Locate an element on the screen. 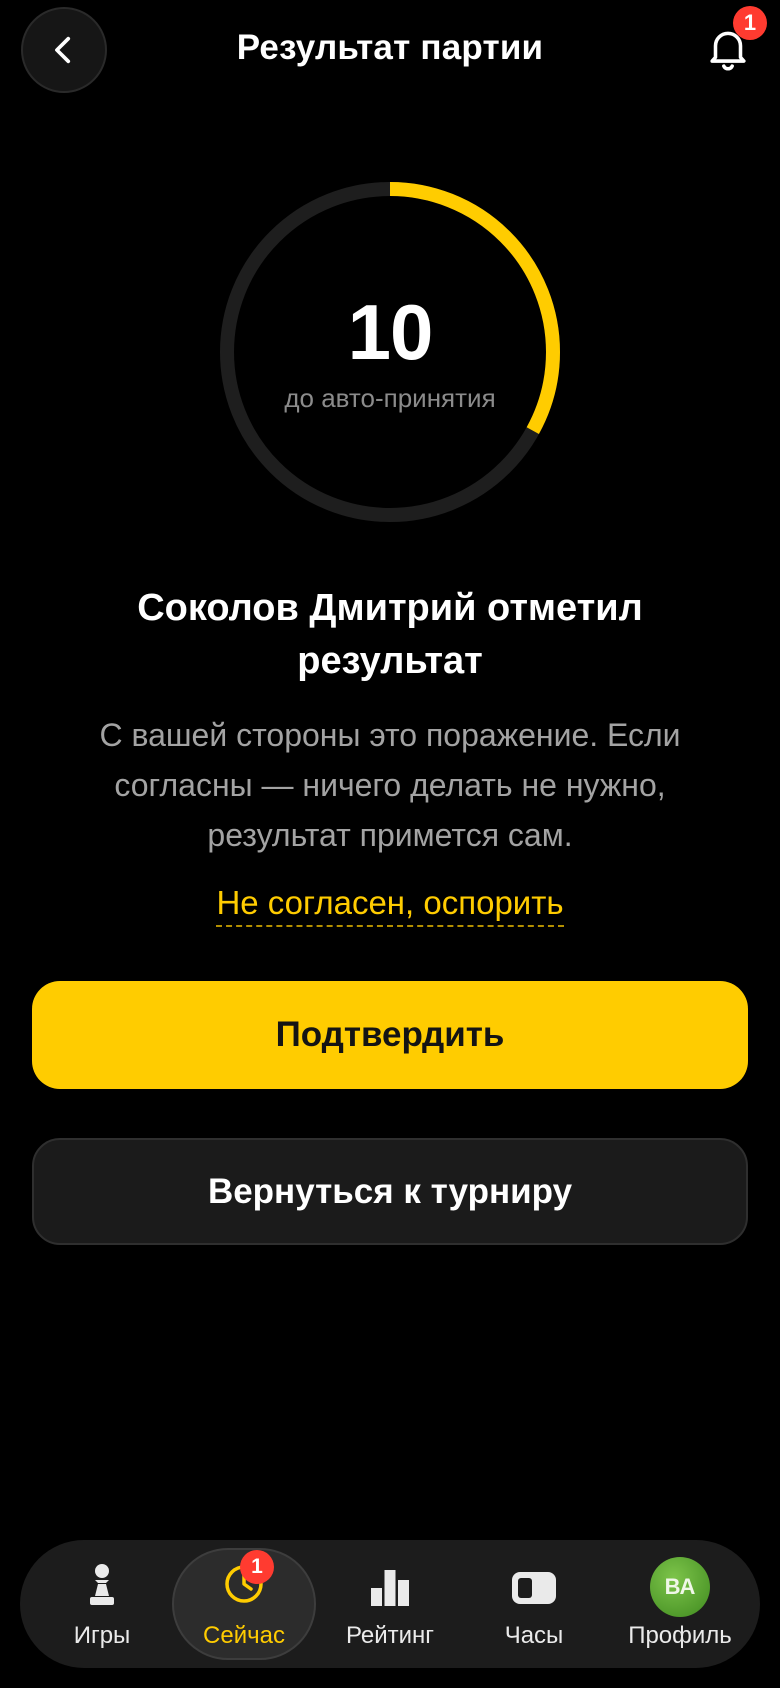  tab-label: Сейчас is located at coordinates (244, 1635).